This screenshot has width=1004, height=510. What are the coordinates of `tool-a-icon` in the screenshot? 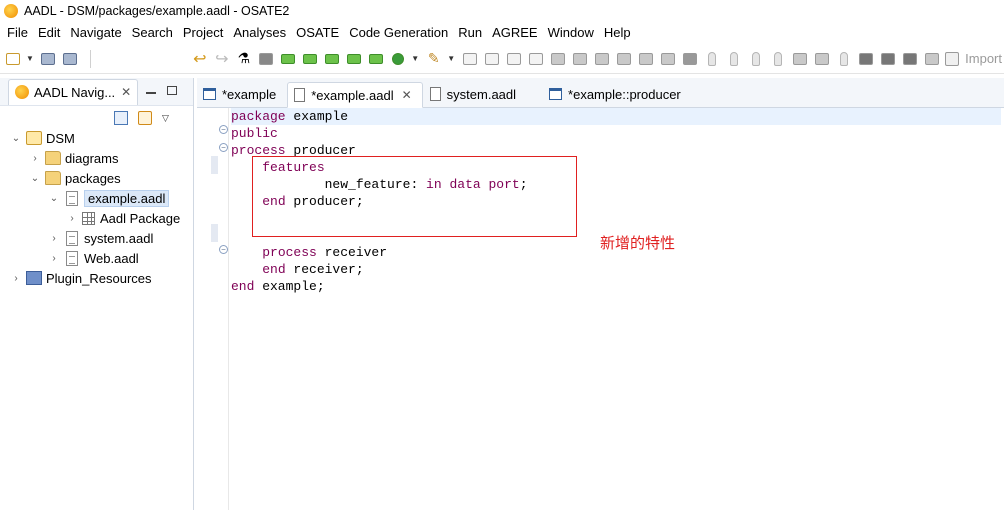 It's located at (557, 59).